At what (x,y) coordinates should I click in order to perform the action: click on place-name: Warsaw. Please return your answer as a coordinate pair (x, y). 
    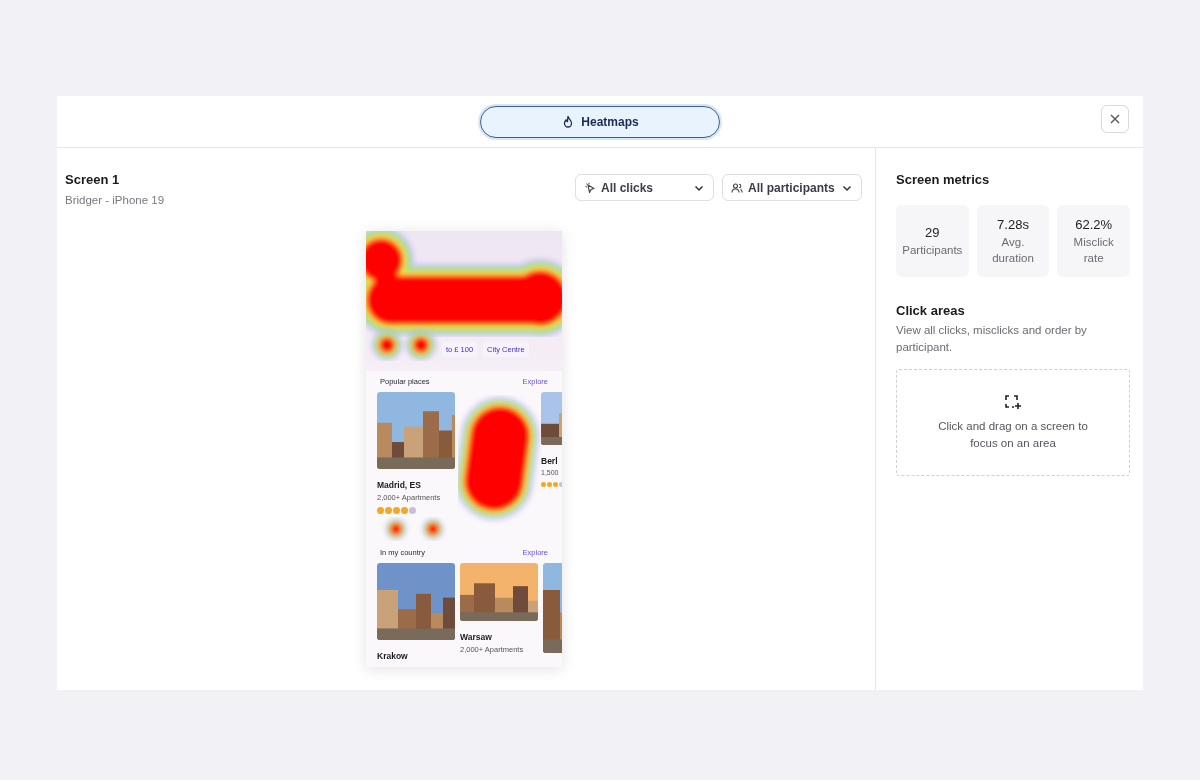
    Looking at the image, I should click on (476, 637).